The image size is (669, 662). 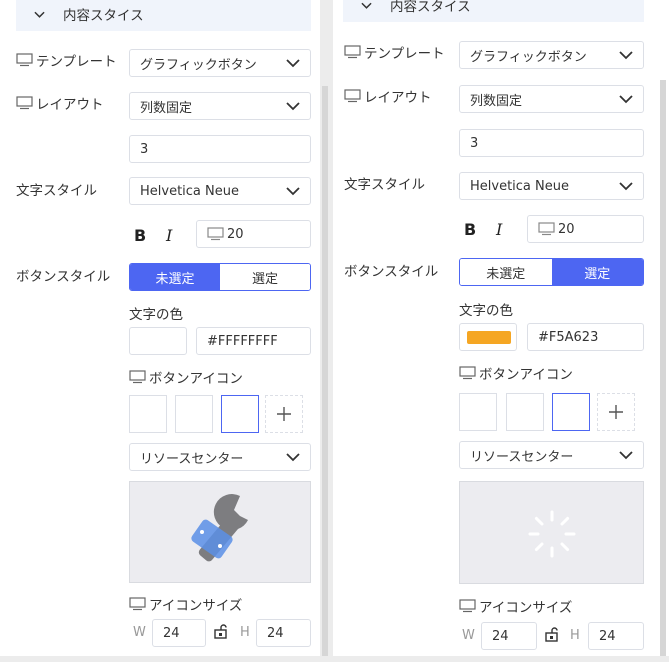 I want to click on color-input: #F5A623, so click(x=585, y=337).